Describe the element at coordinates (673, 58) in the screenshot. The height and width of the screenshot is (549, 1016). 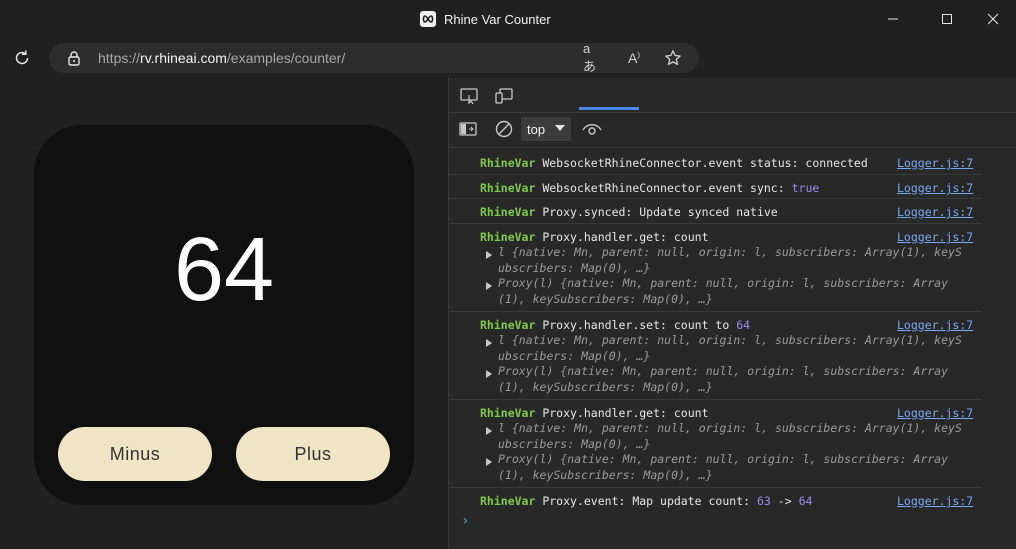
I see `favorite-star-icon` at that location.